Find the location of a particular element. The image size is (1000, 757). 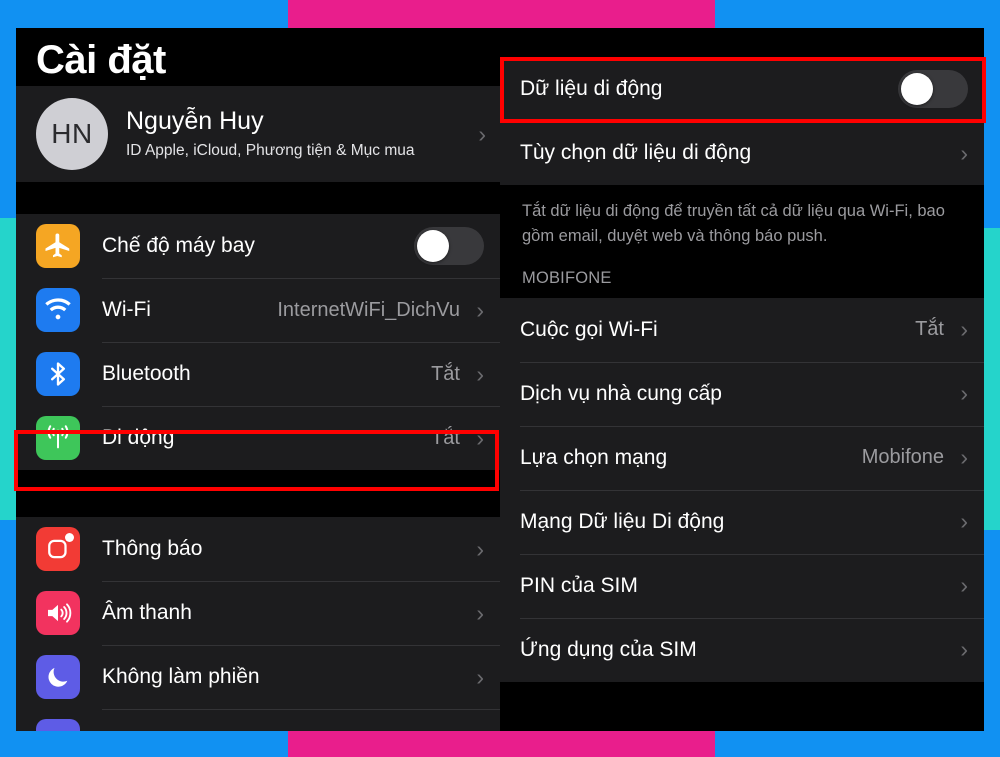

account-name: Nguyễn Huy is located at coordinates (195, 121).